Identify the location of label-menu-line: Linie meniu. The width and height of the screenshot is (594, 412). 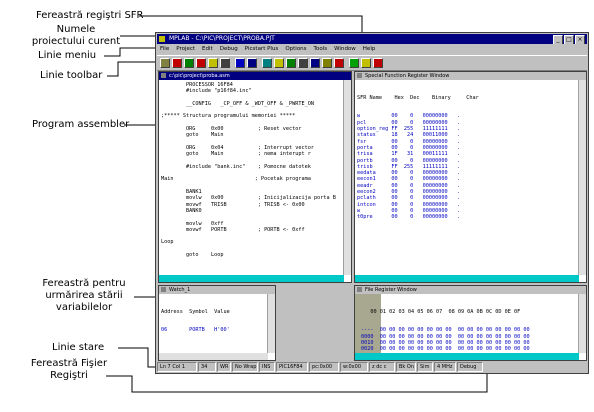
(67, 55).